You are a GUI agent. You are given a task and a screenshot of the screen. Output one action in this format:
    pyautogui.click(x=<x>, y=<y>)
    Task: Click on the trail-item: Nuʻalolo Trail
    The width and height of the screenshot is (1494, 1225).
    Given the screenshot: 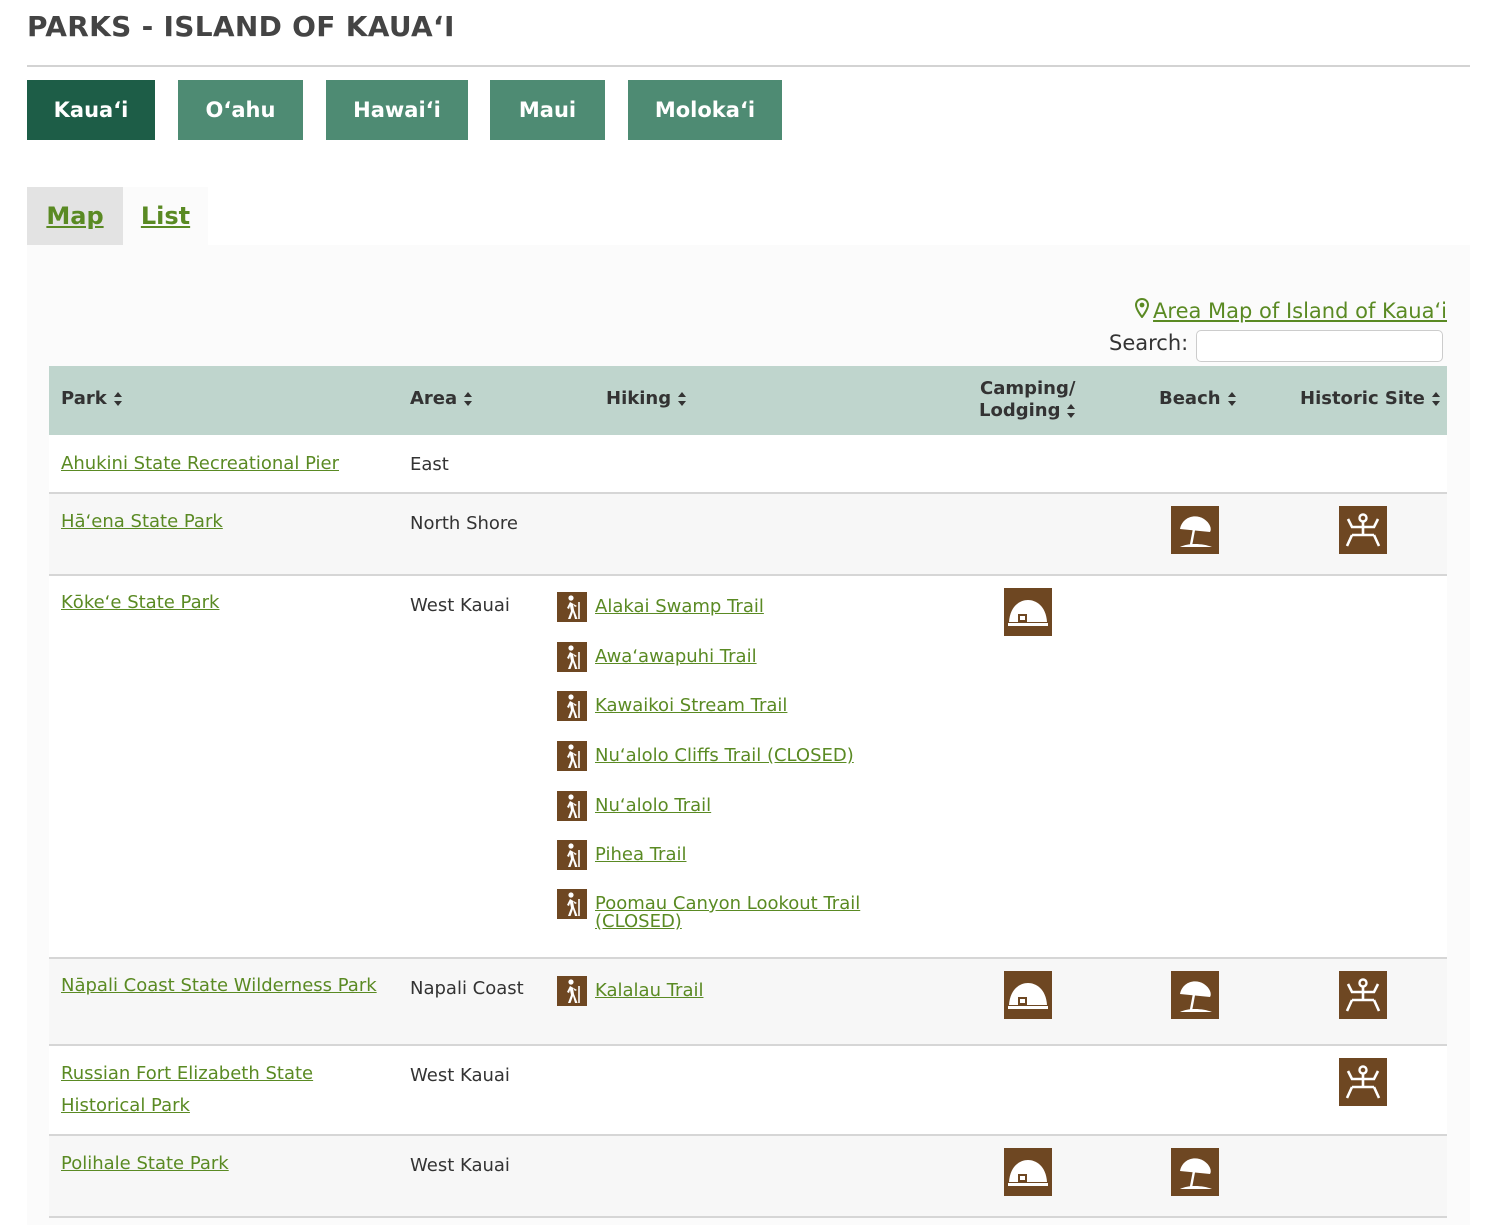 What is the action you would take?
    pyautogui.click(x=706, y=806)
    